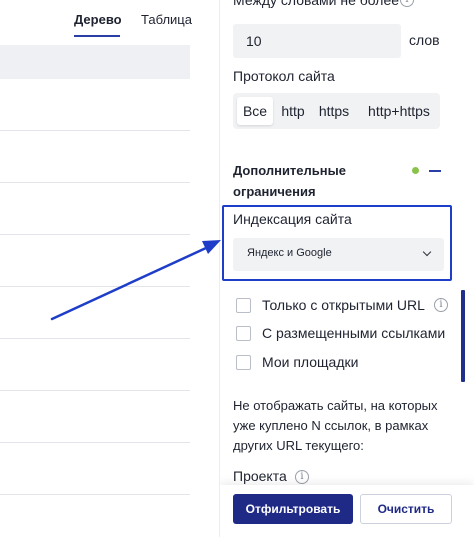 Image resolution: width=474 pixels, height=537 pixels. What do you see at coordinates (289, 253) in the screenshot?
I see `indexing-select-value: Яндекс и Google` at bounding box center [289, 253].